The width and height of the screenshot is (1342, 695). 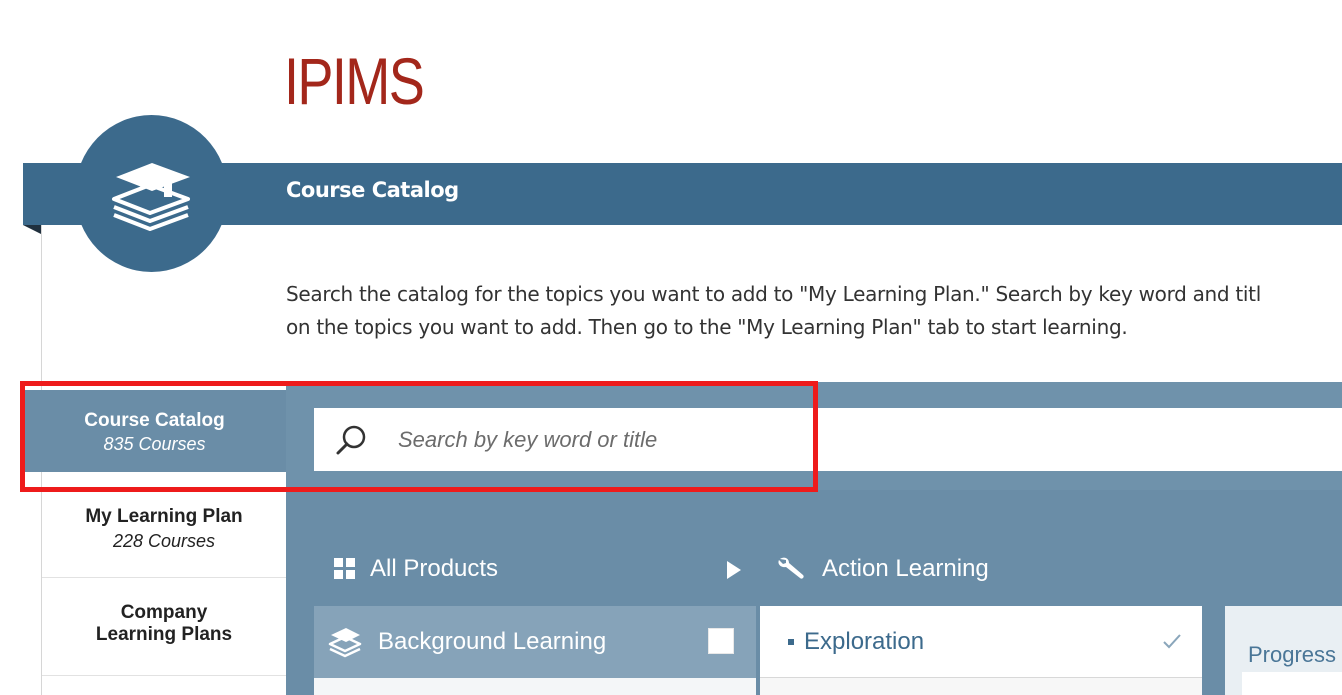 What do you see at coordinates (32, 229) in the screenshot?
I see `header-corner-fold` at bounding box center [32, 229].